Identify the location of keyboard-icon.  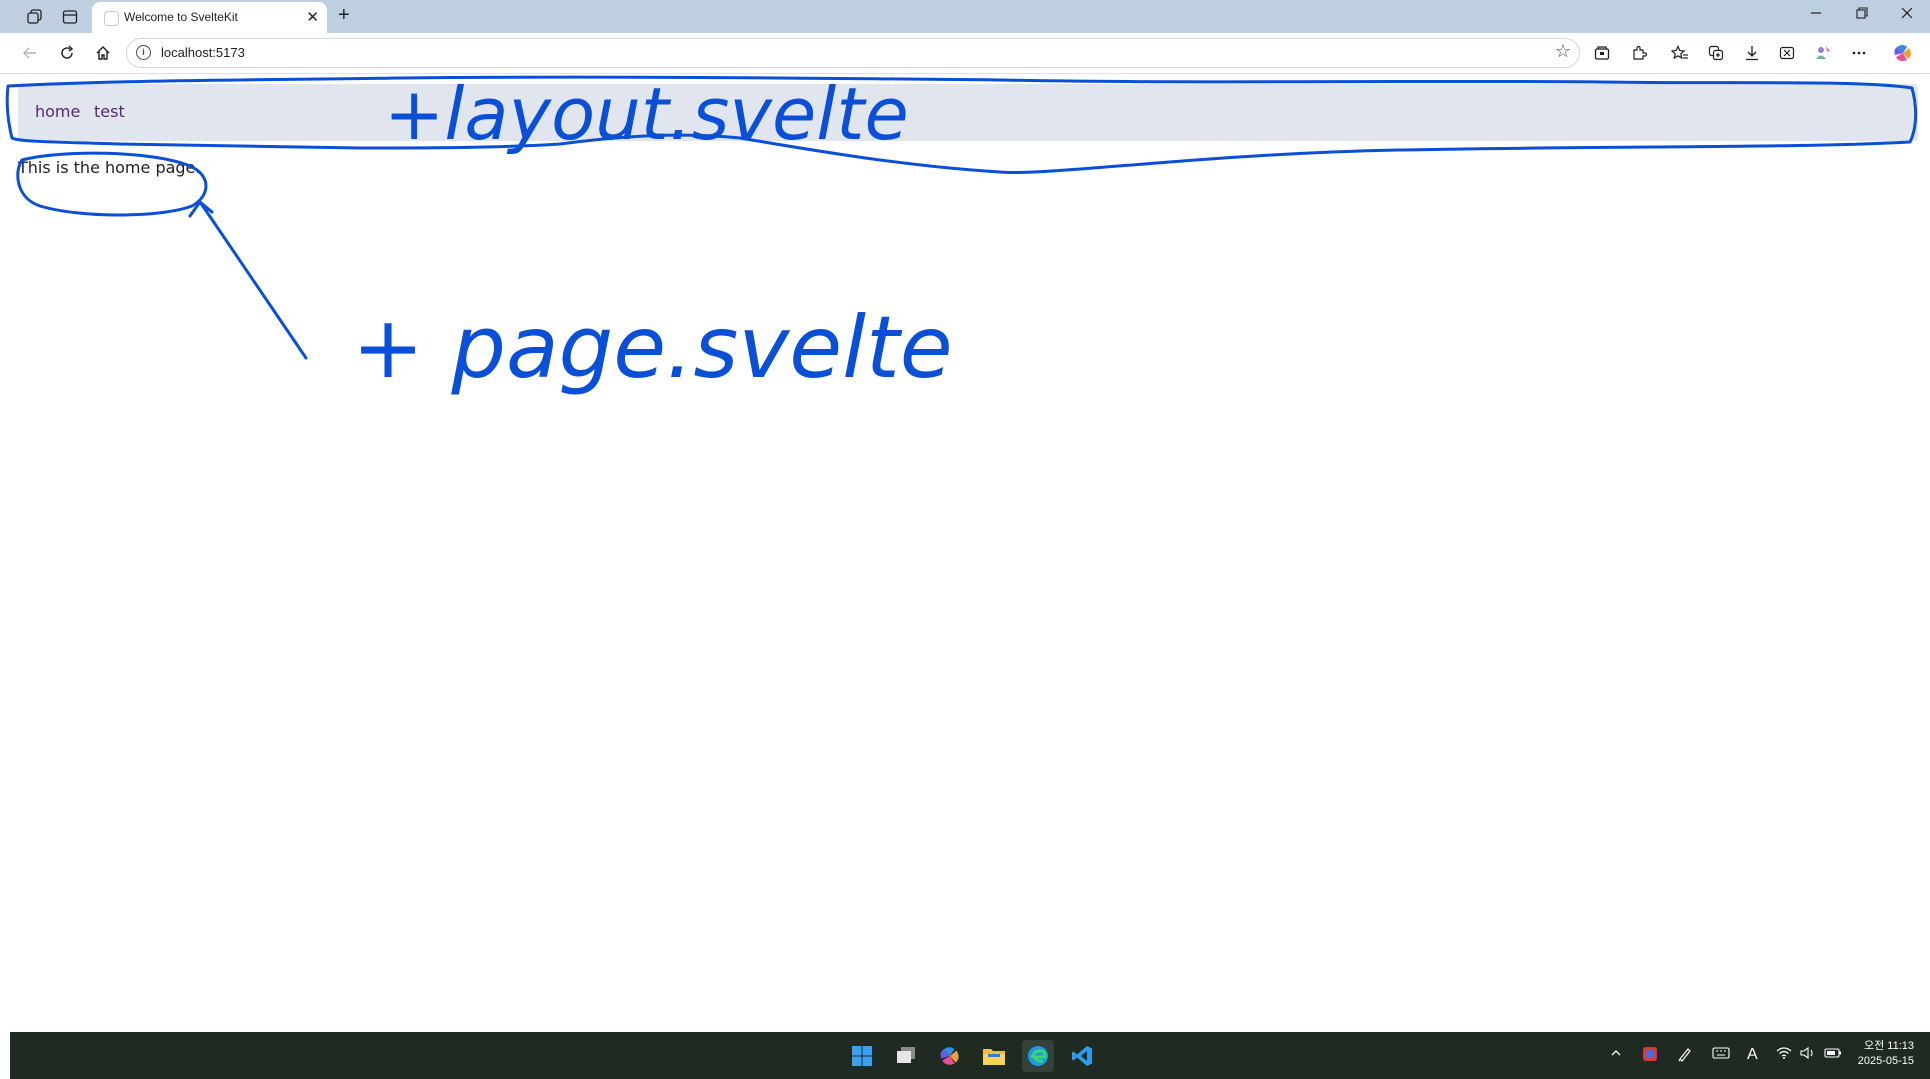
(1721, 1054).